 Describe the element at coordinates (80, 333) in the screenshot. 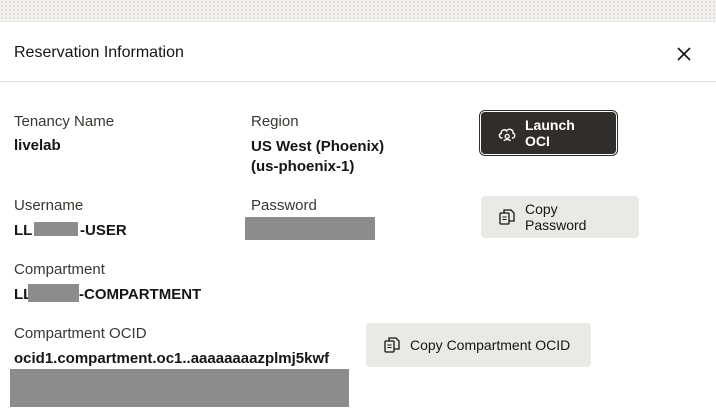

I see `compartment-ocid-label: Compartment OCID` at that location.